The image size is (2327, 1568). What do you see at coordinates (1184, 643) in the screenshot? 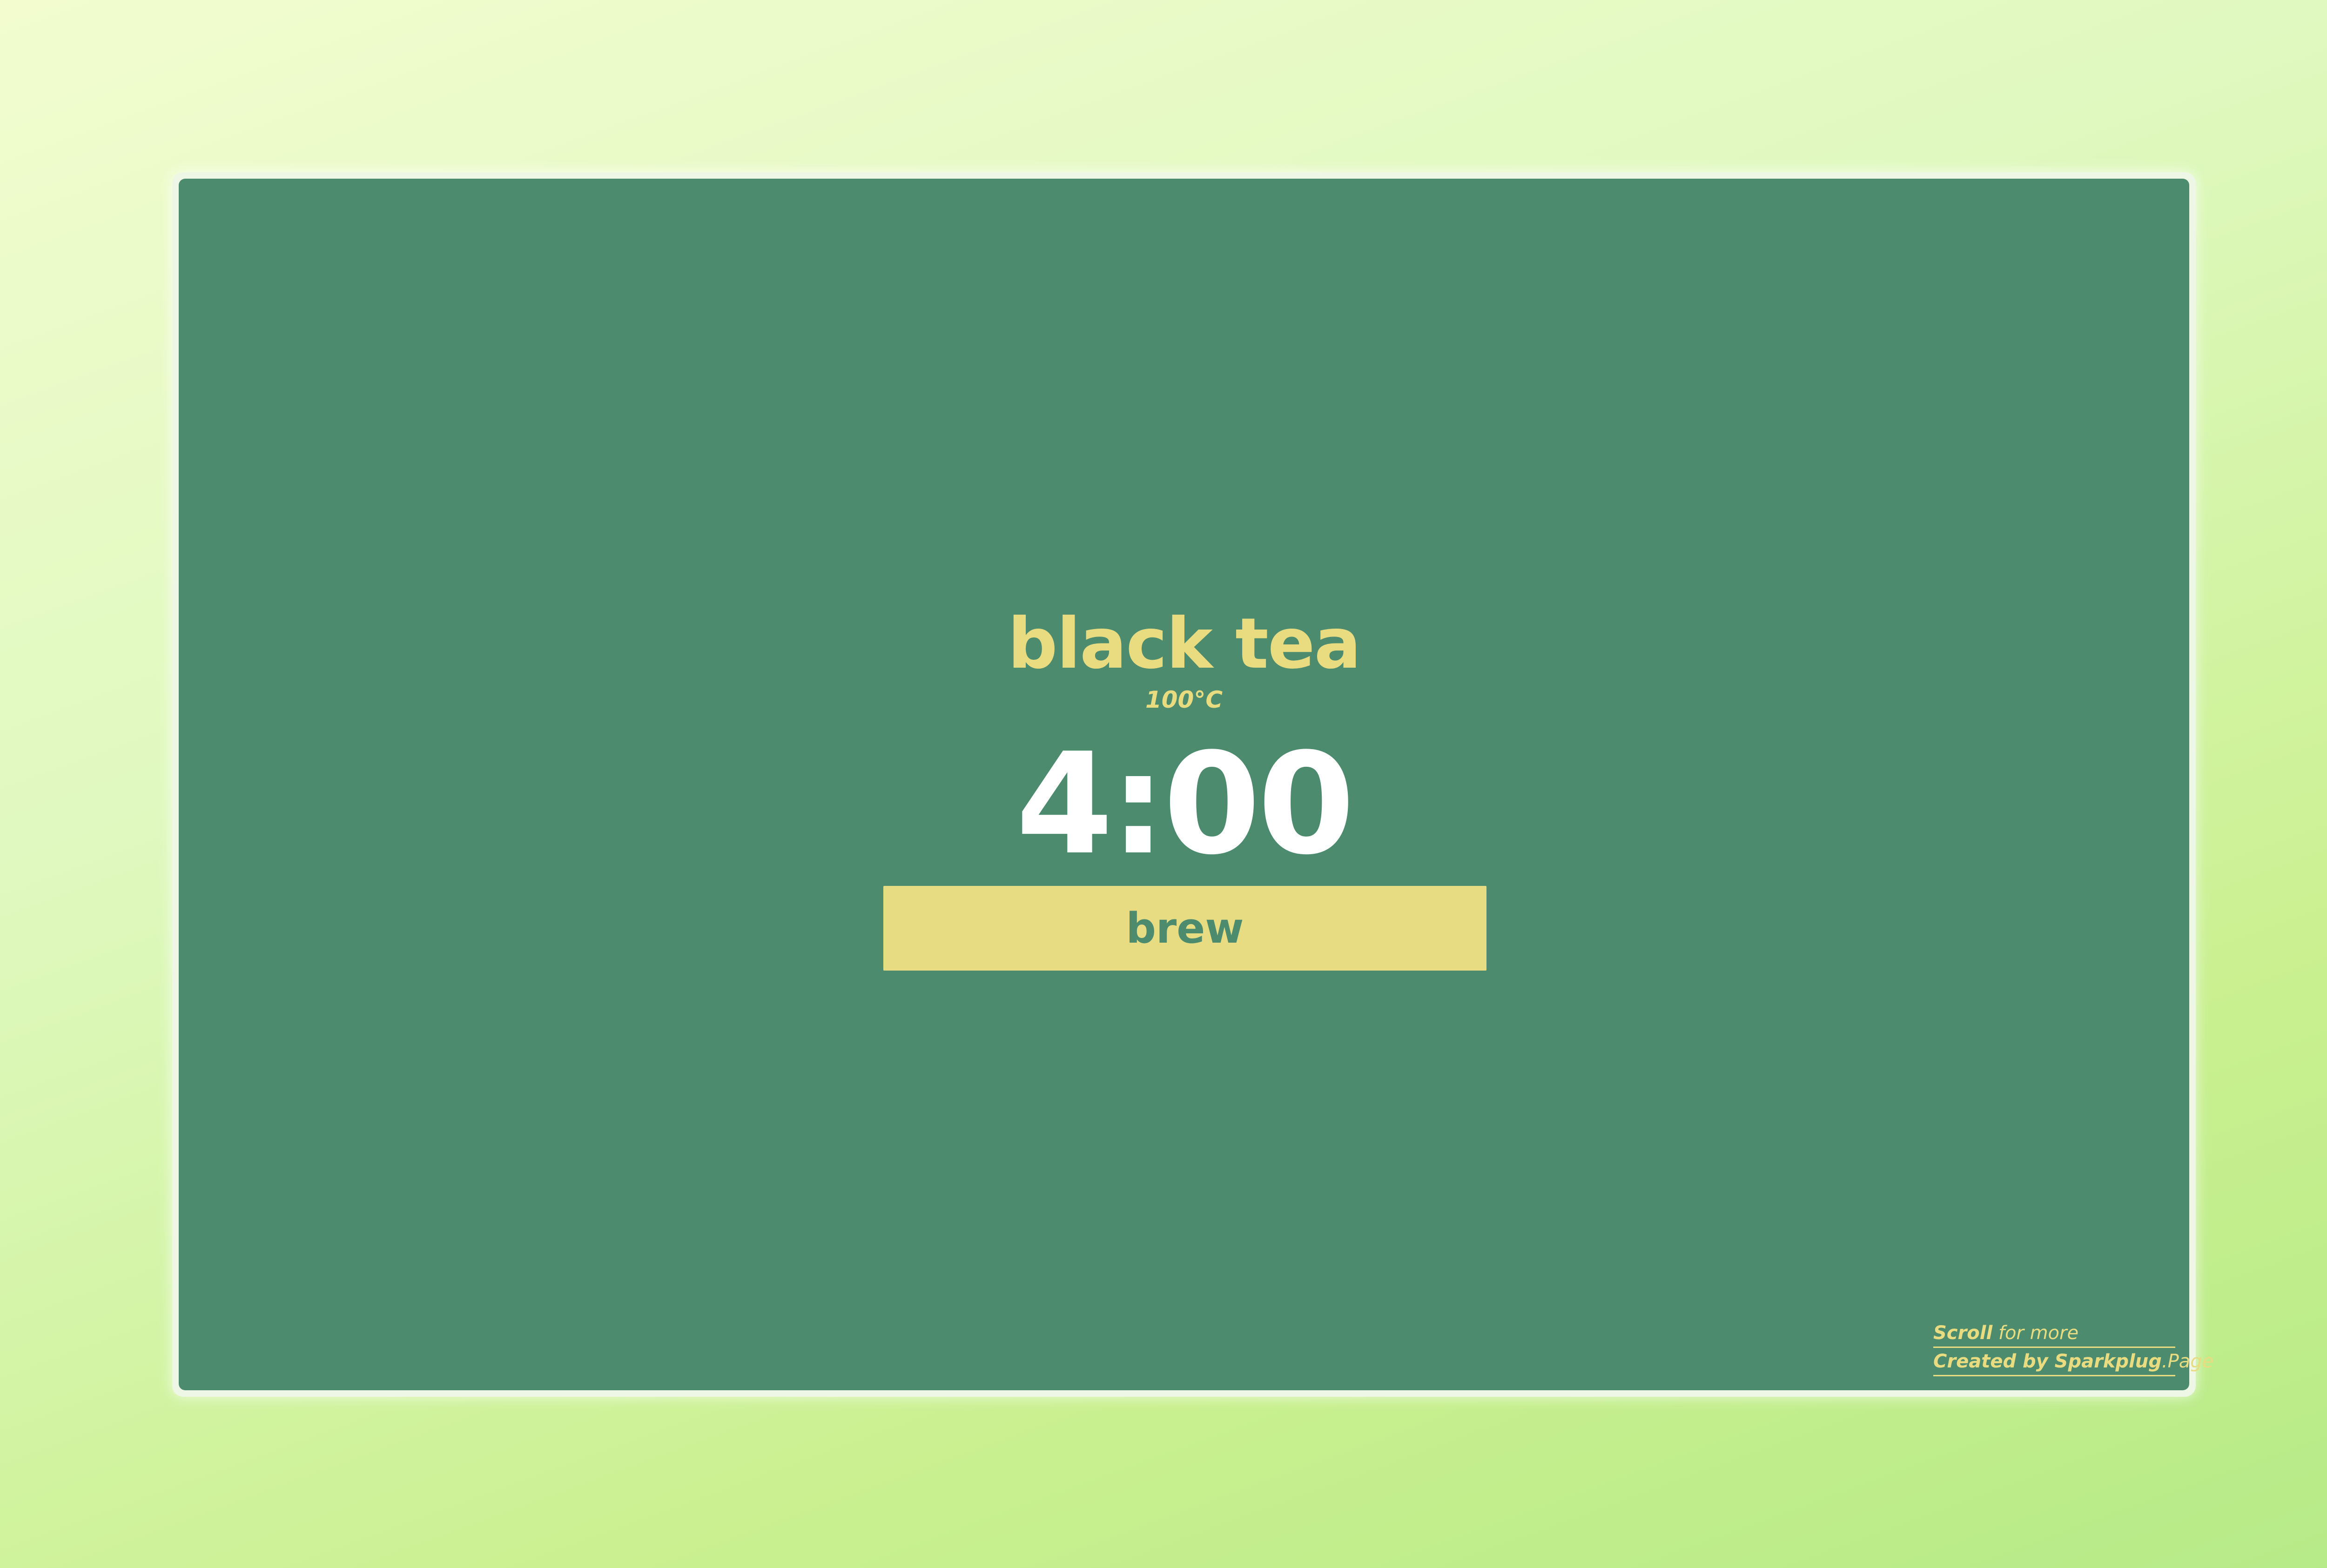
I see `tea-name-heading: black tea` at bounding box center [1184, 643].